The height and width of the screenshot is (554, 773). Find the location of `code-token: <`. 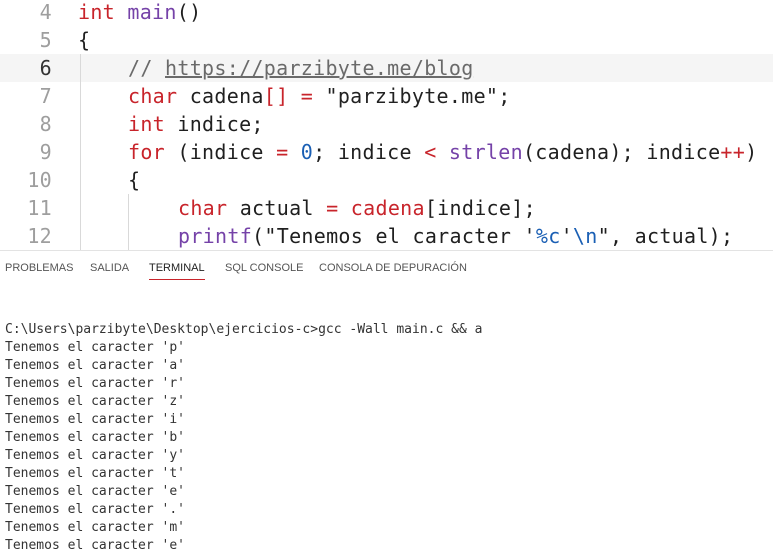

code-token: < is located at coordinates (430, 152).